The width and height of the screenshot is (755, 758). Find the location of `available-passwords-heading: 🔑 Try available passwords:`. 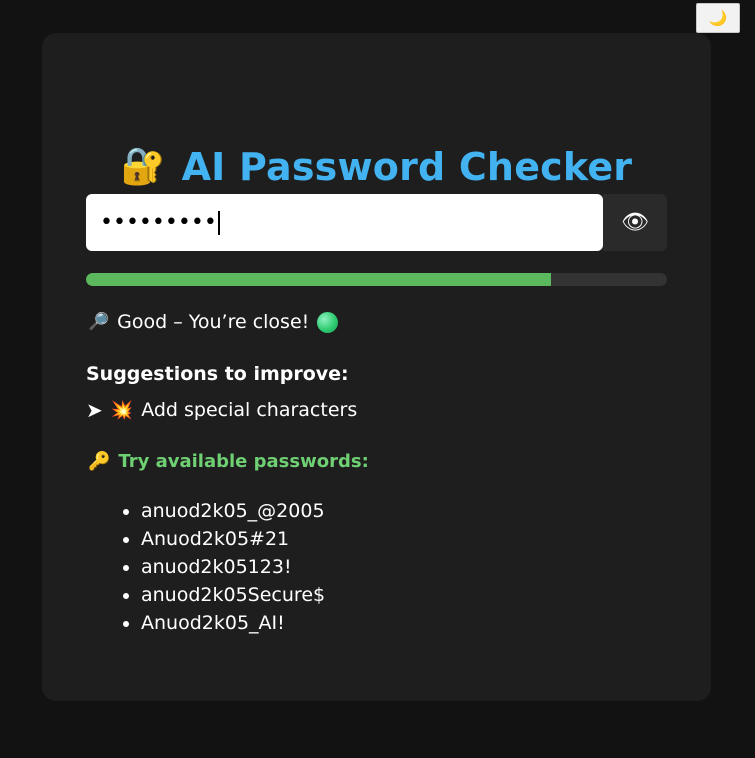

available-passwords-heading: 🔑 Try available passwords: is located at coordinates (228, 461).